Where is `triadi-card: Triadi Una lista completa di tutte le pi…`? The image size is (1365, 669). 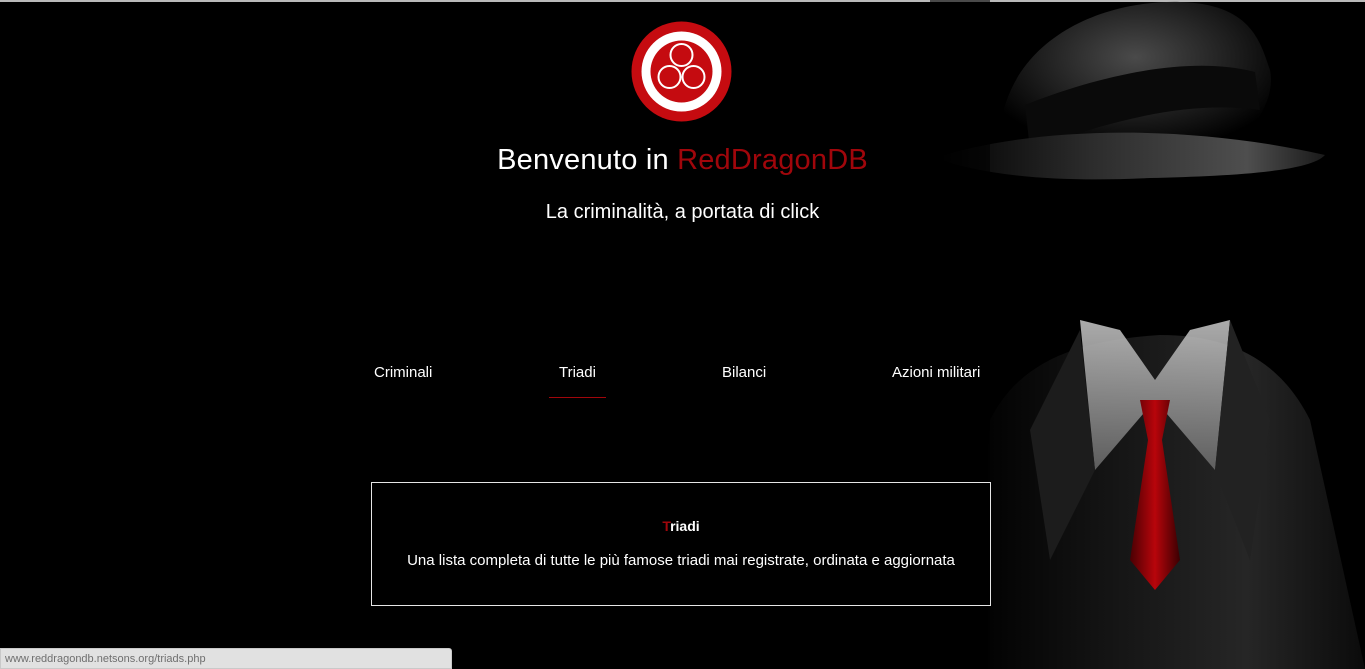
triadi-card: Triadi Una lista completa di tutte le pi… is located at coordinates (681, 544).